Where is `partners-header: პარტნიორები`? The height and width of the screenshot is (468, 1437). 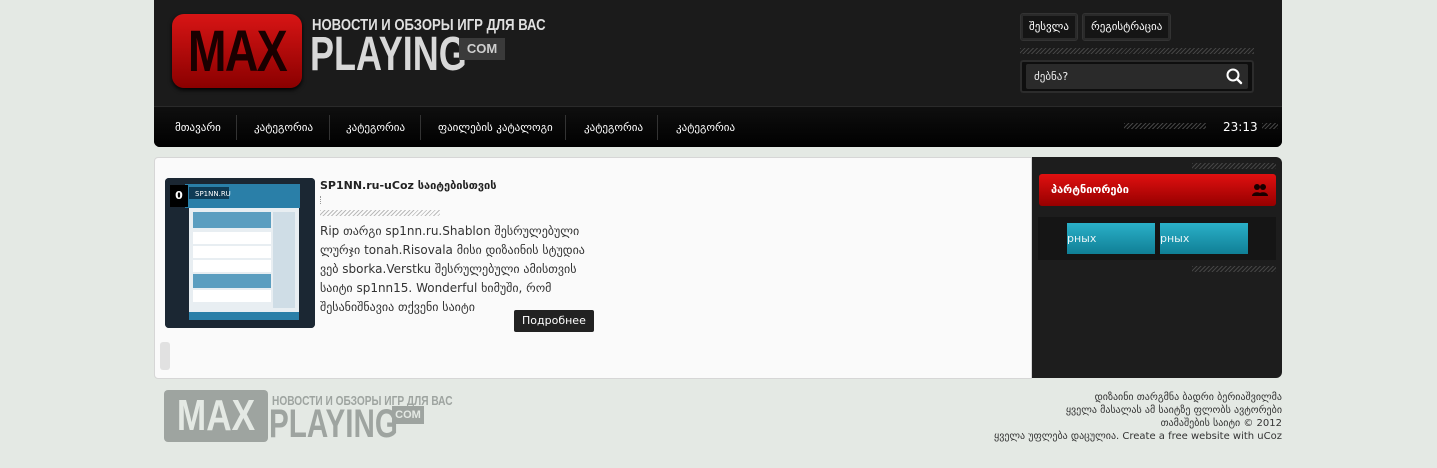 partners-header: პარტნიორები is located at coordinates (1157, 190).